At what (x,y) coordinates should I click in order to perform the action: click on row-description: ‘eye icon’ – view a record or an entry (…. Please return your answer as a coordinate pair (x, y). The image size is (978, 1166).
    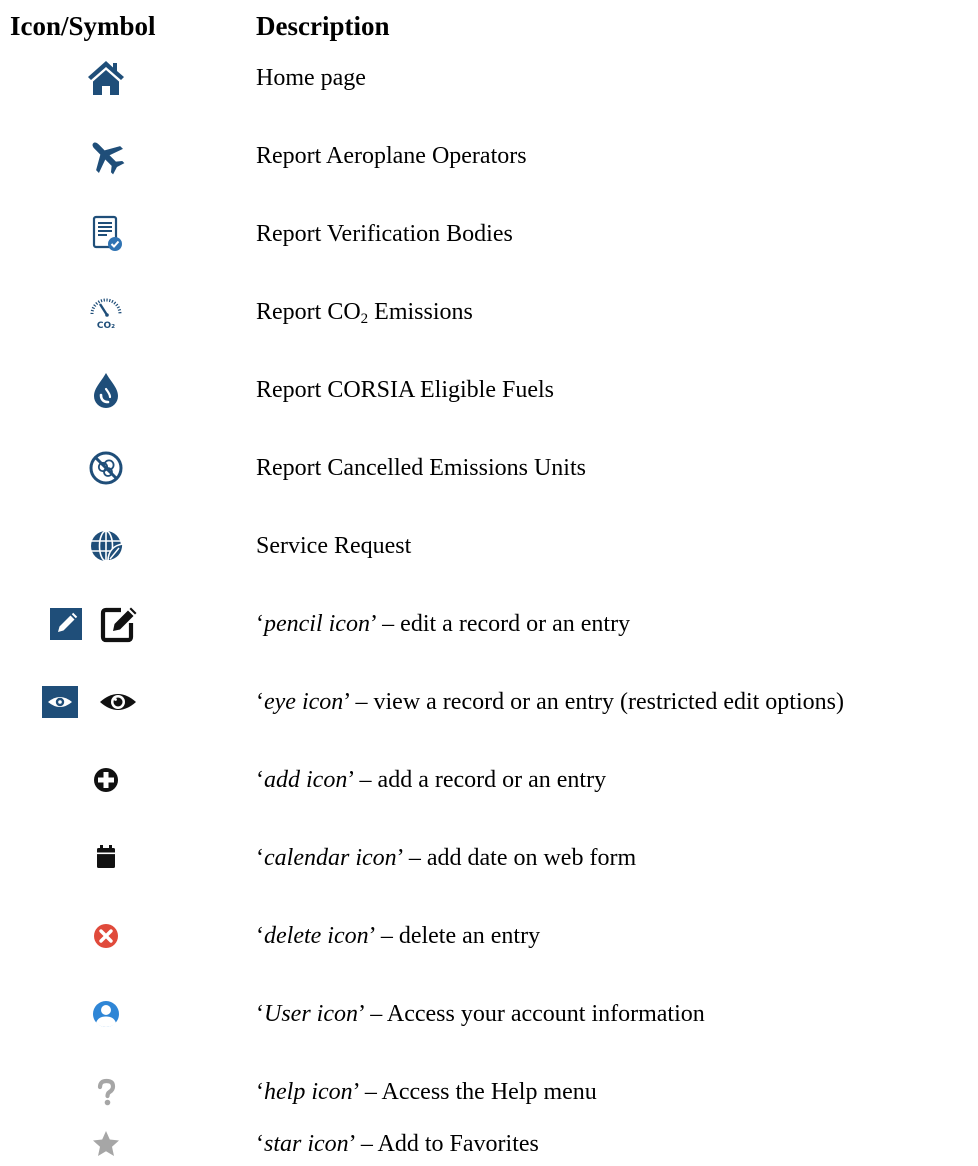
    Looking at the image, I should click on (550, 702).